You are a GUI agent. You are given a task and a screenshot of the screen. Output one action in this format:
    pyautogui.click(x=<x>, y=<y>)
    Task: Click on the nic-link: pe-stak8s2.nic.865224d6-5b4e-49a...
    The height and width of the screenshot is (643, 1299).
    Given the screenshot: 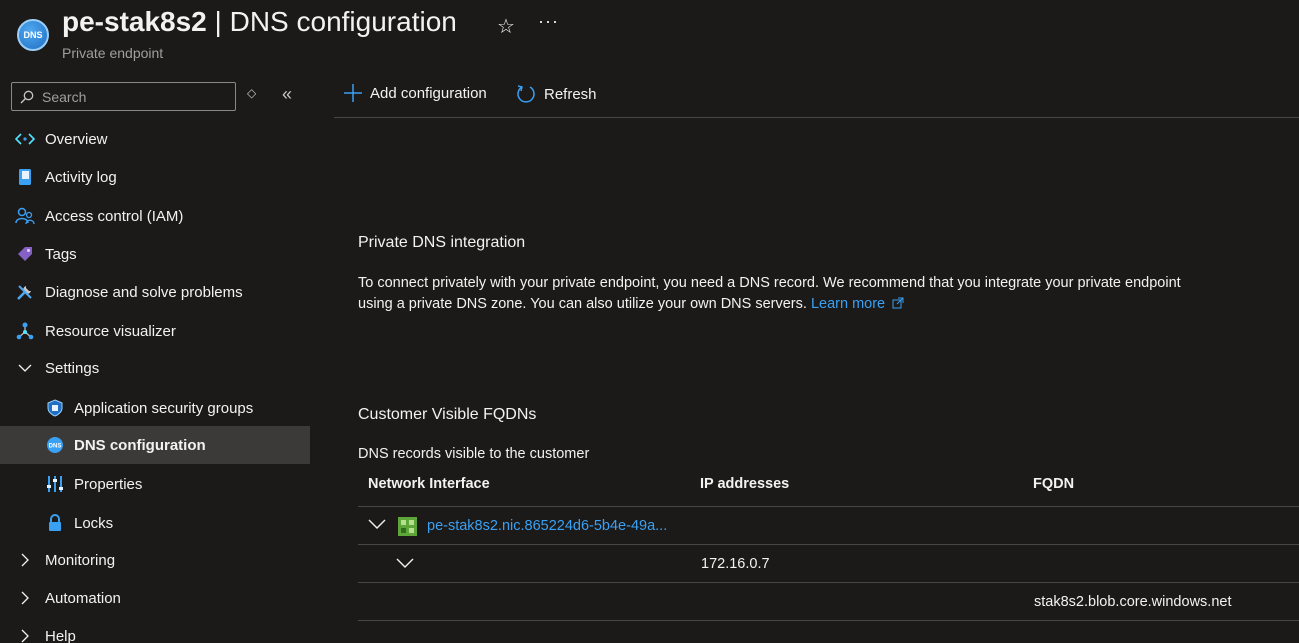 What is the action you would take?
    pyautogui.click(x=547, y=526)
    